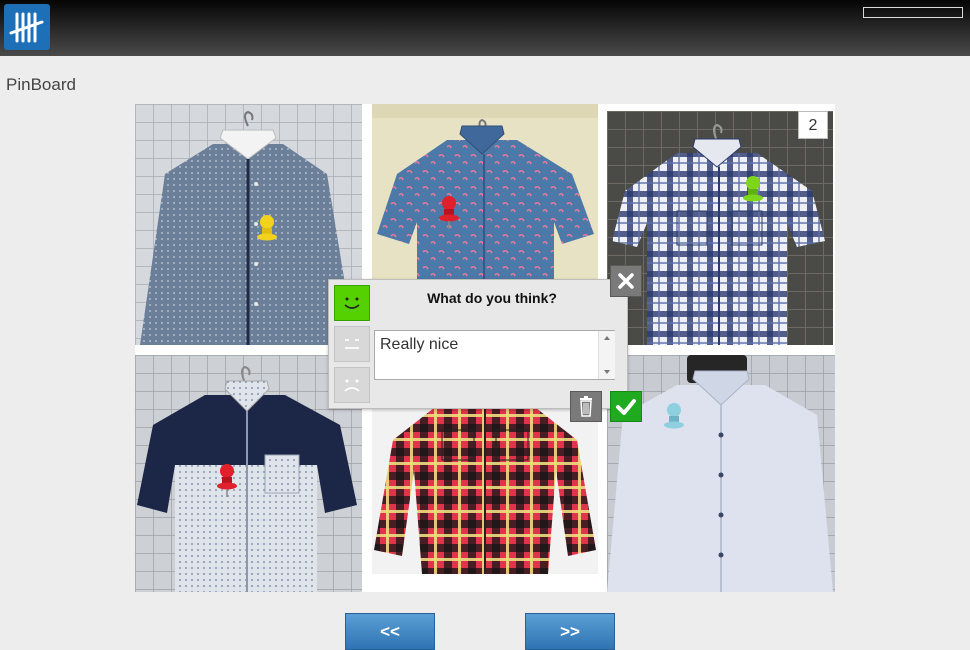  What do you see at coordinates (494, 355) in the screenshot?
I see `comment-input: Really nice` at bounding box center [494, 355].